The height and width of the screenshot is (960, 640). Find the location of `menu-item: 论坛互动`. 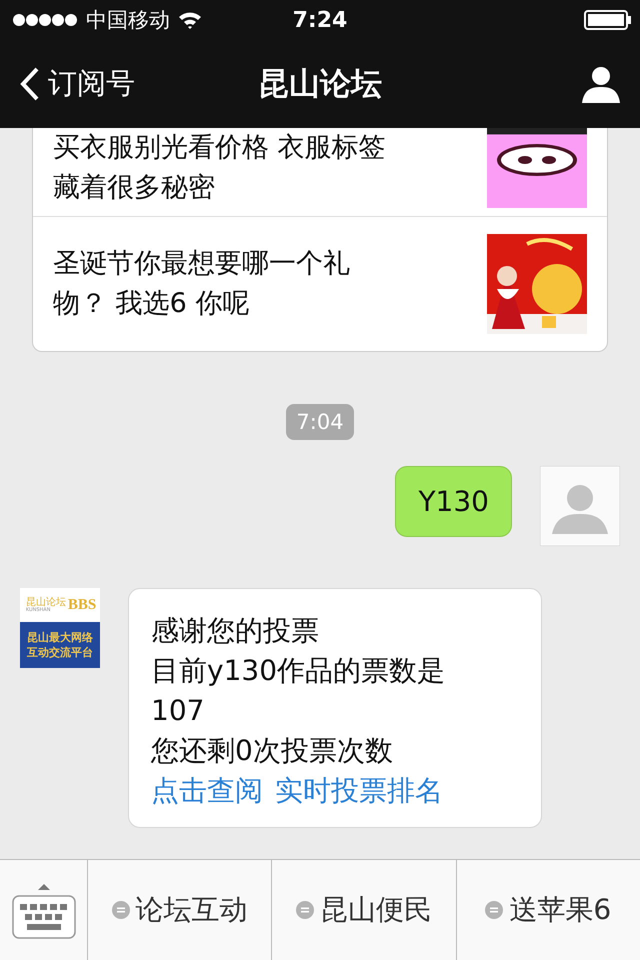

menu-item: 论坛互动 is located at coordinates (180, 910).